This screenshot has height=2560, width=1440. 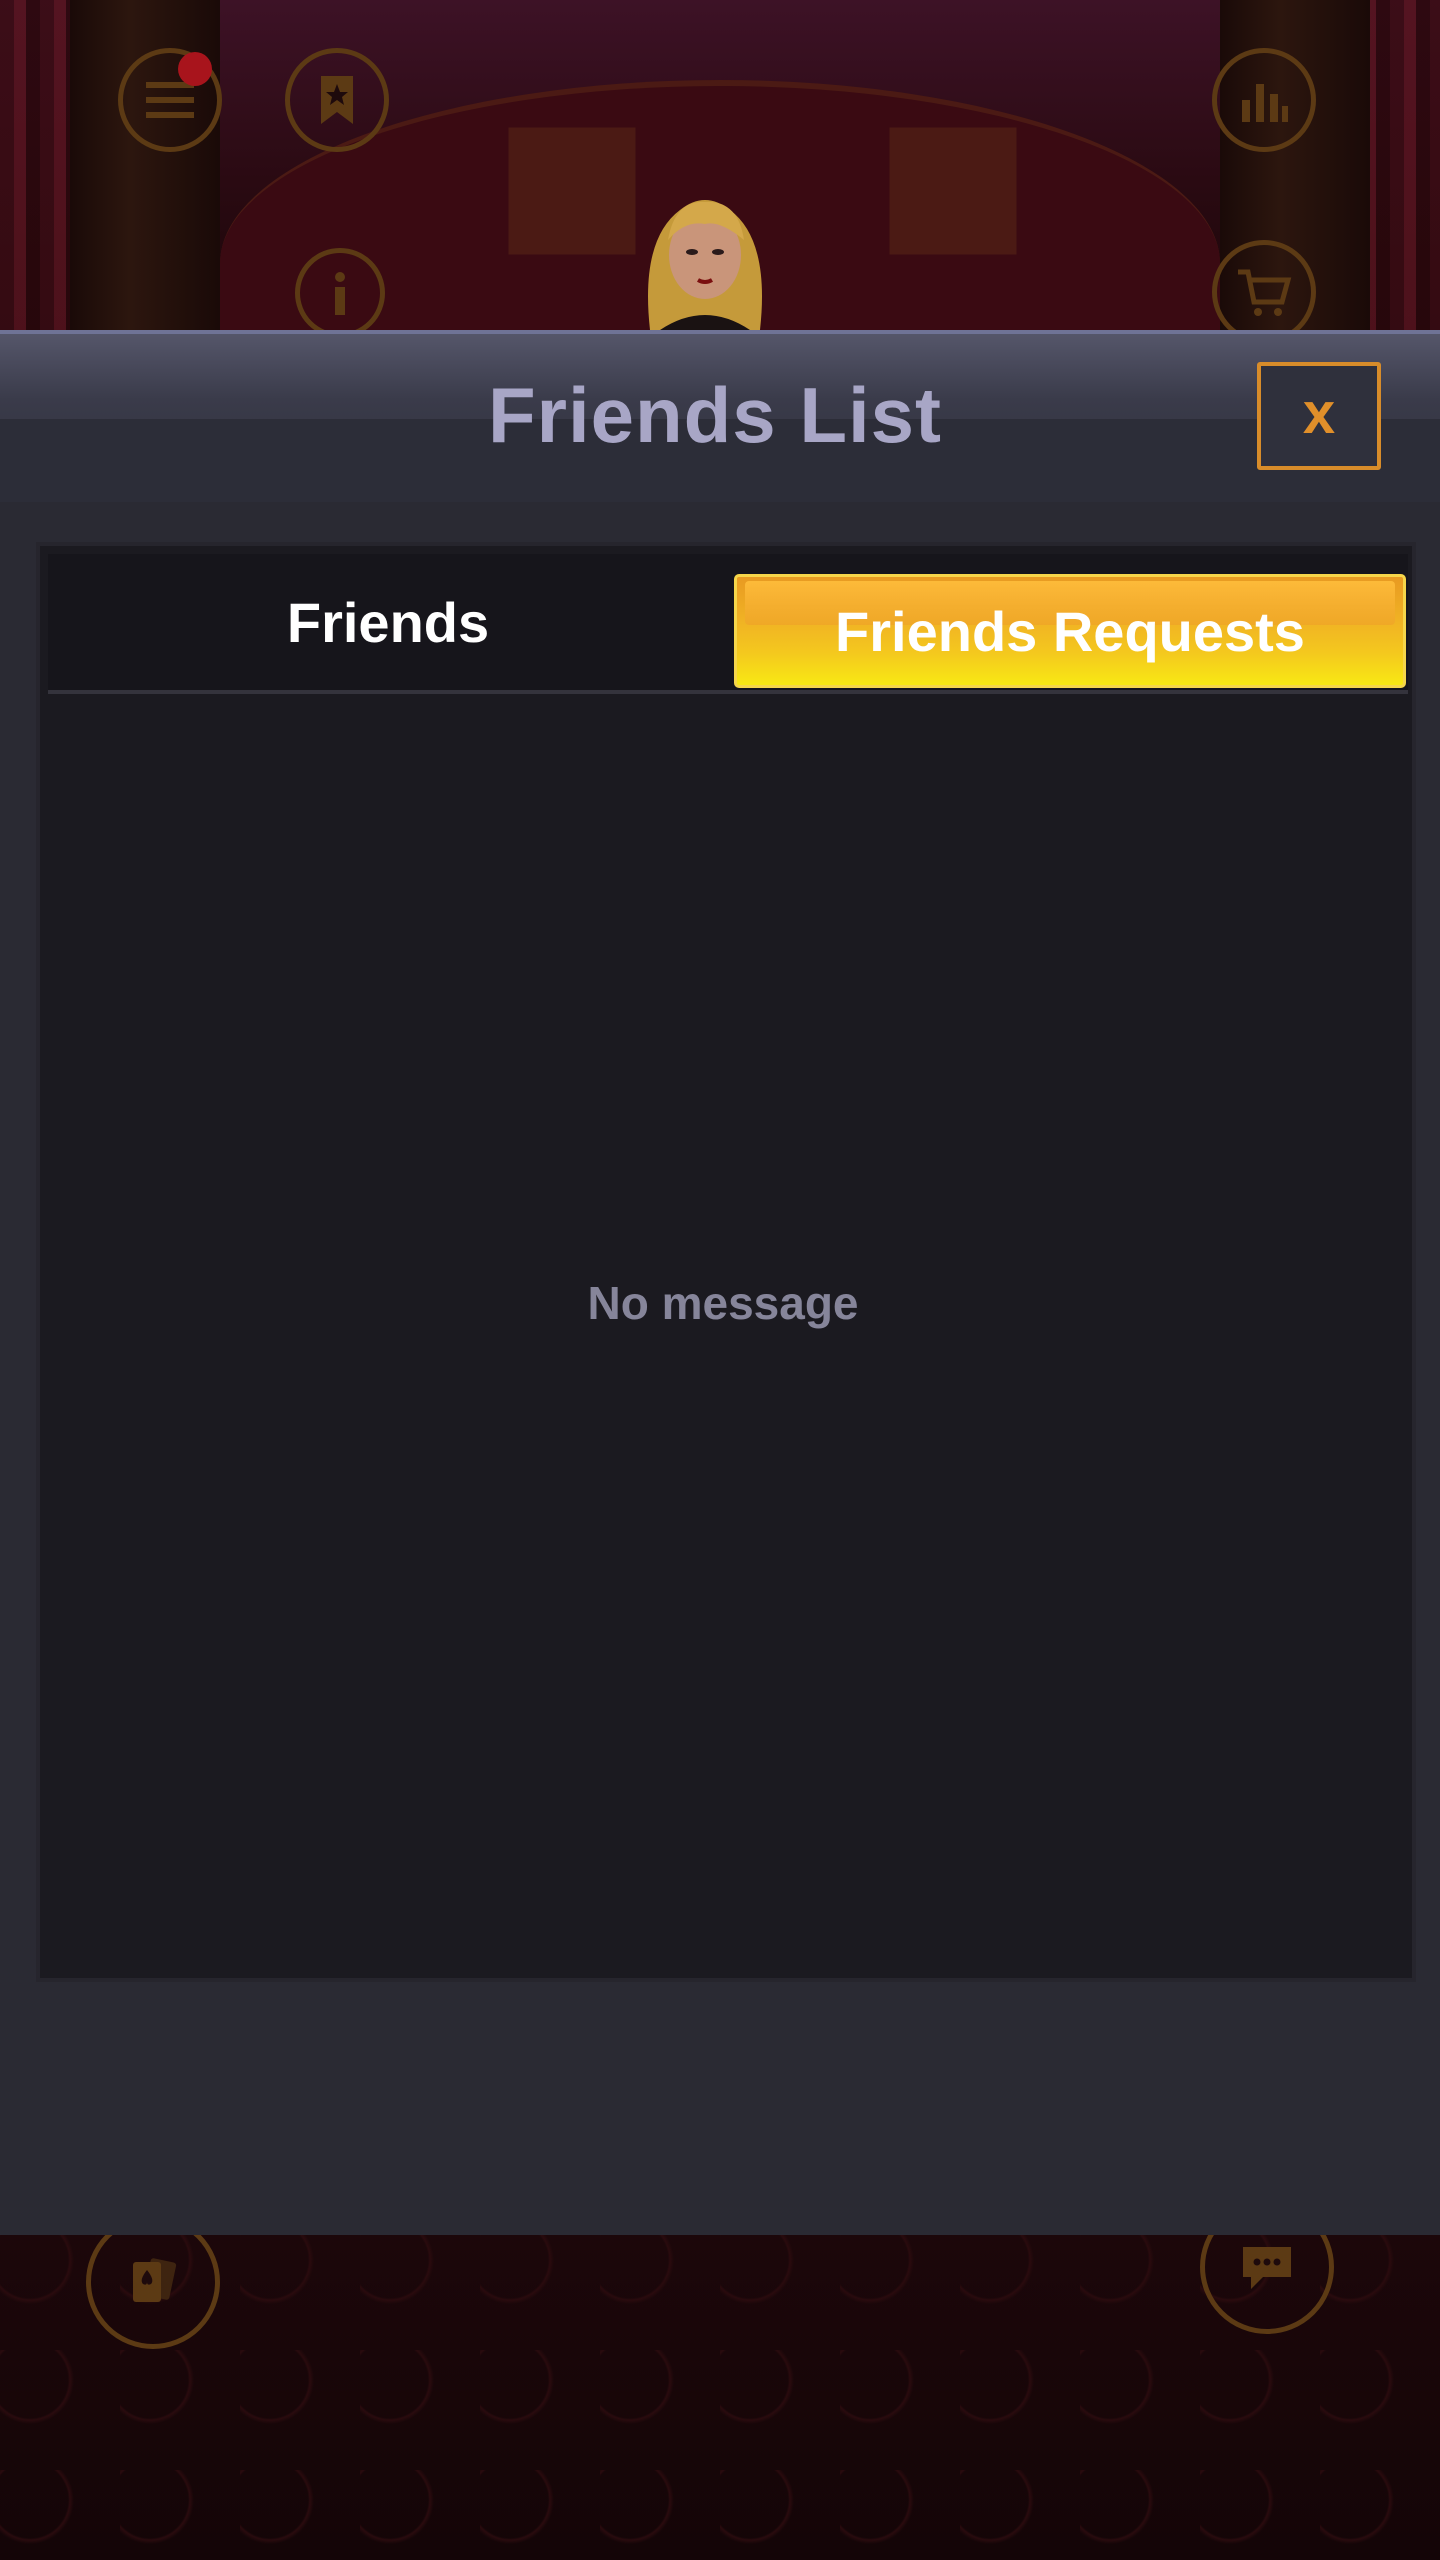 I want to click on leaderboard-button, so click(x=1264, y=100).